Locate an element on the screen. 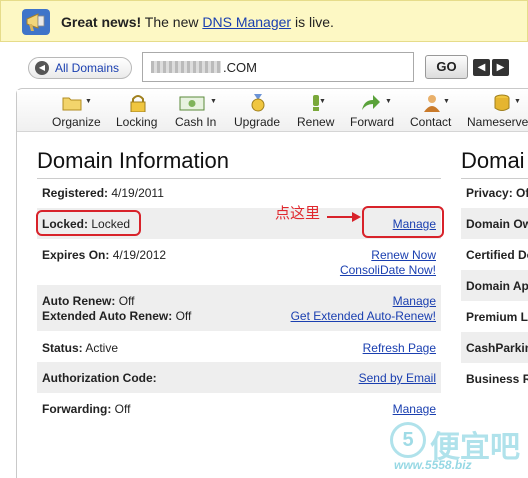 The height and width of the screenshot is (478, 528). right-row-cashparking: CashParkin is located at coordinates (494, 347).